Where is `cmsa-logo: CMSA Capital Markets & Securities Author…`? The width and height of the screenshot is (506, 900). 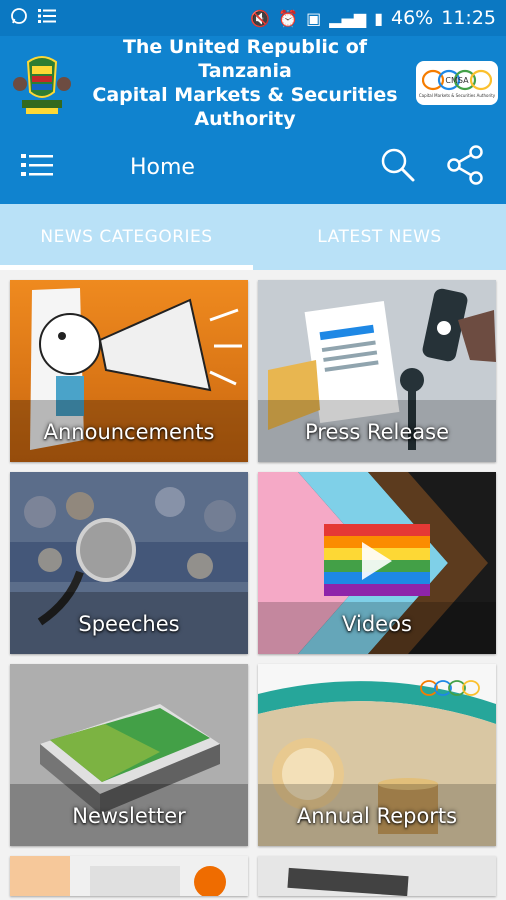
cmsa-logo: CMSA Capital Markets & Securities Author… is located at coordinates (457, 83).